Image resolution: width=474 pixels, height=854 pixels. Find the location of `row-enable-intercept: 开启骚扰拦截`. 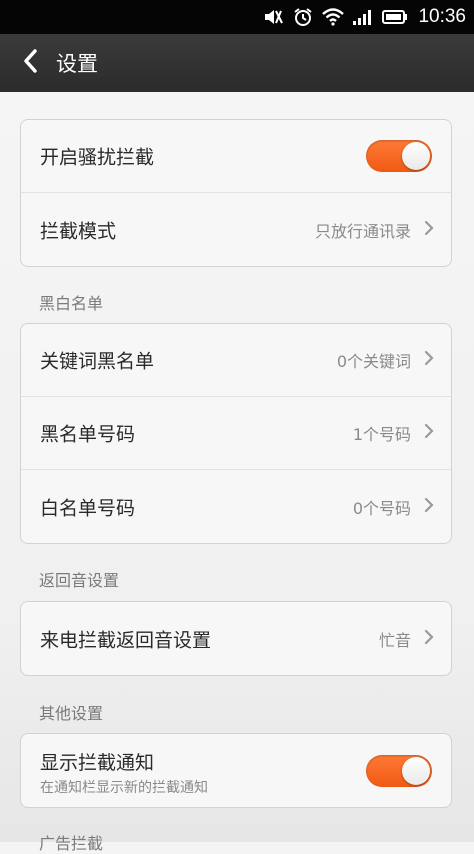

row-enable-intercept: 开启骚扰拦截 is located at coordinates (236, 156).